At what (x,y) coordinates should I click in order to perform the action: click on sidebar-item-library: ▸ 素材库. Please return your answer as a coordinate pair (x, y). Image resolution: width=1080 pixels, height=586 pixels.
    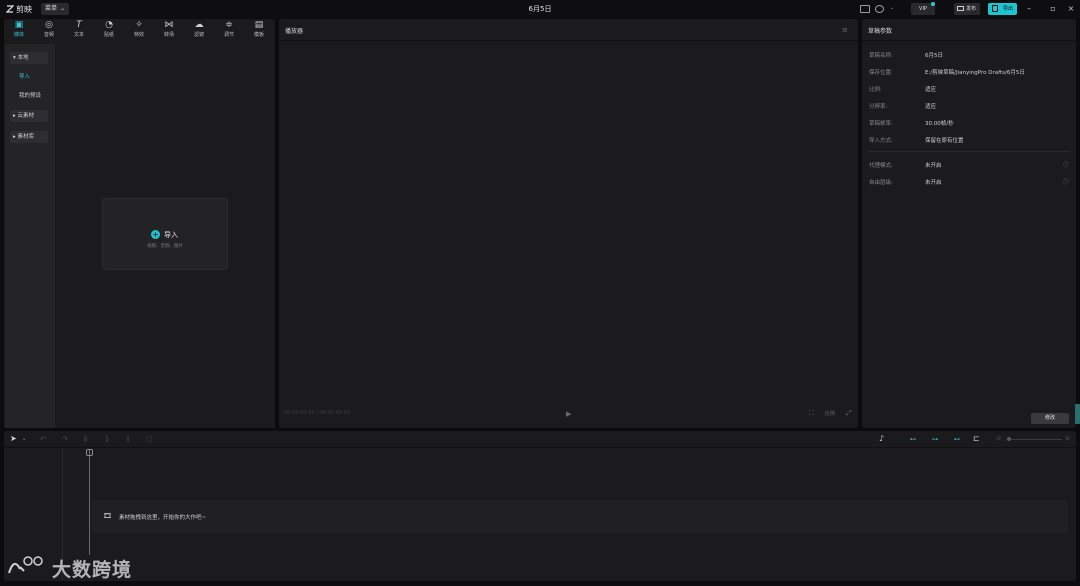
    Looking at the image, I should click on (29, 137).